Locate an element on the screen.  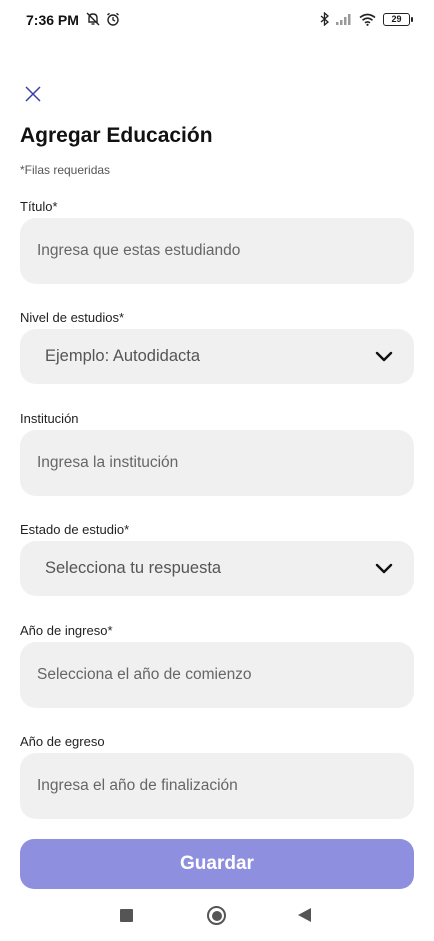
titulo-label: Título* is located at coordinates (39, 206).